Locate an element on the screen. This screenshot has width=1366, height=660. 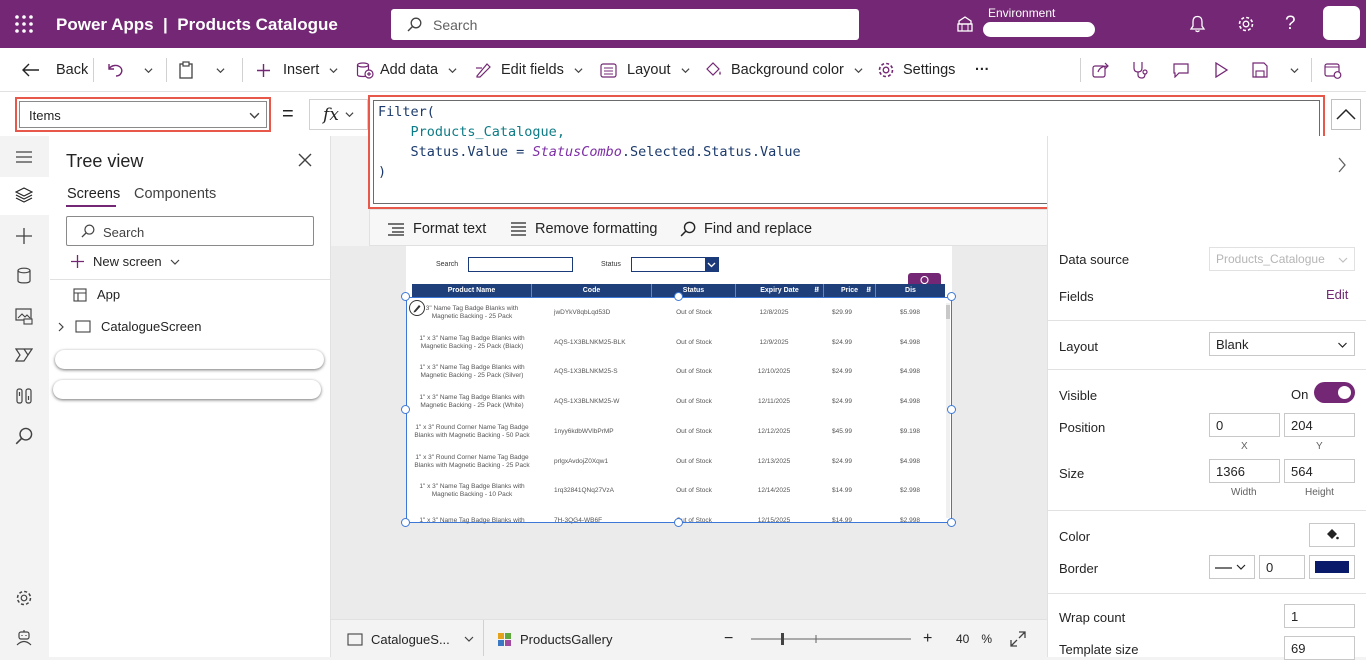
insert-button: Insert is located at coordinates (297, 70).